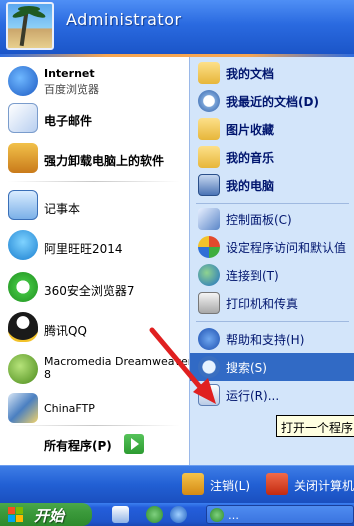 The height and width of the screenshot is (526, 354). Describe the element at coordinates (94, 81) in the screenshot. I see `pinned-internet: Internet 百度浏览器` at that location.